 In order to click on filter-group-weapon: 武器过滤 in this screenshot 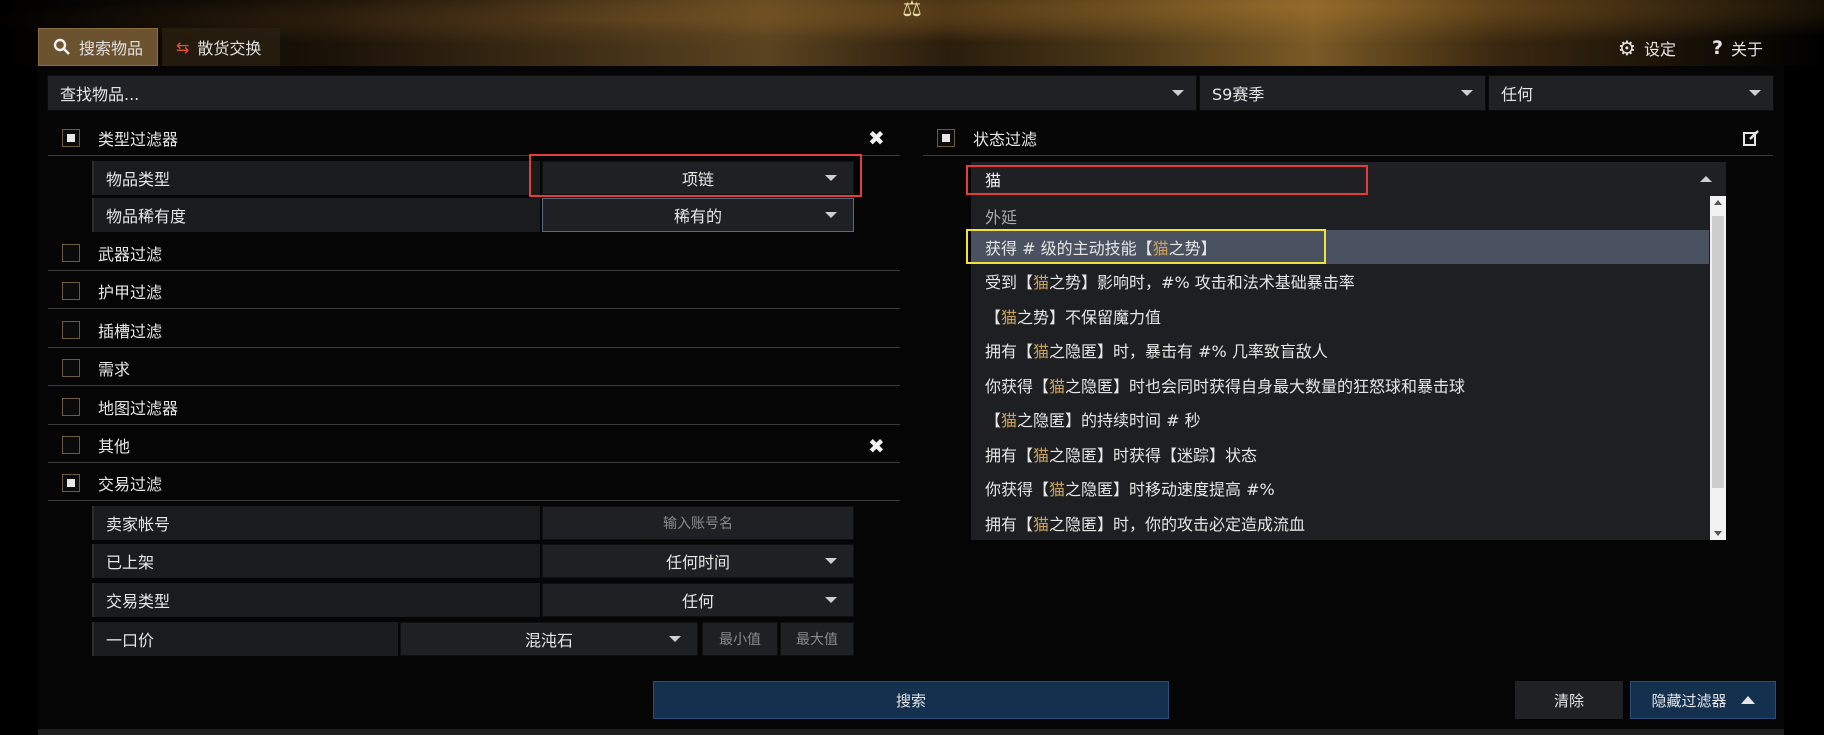, I will do `click(112, 253)`.